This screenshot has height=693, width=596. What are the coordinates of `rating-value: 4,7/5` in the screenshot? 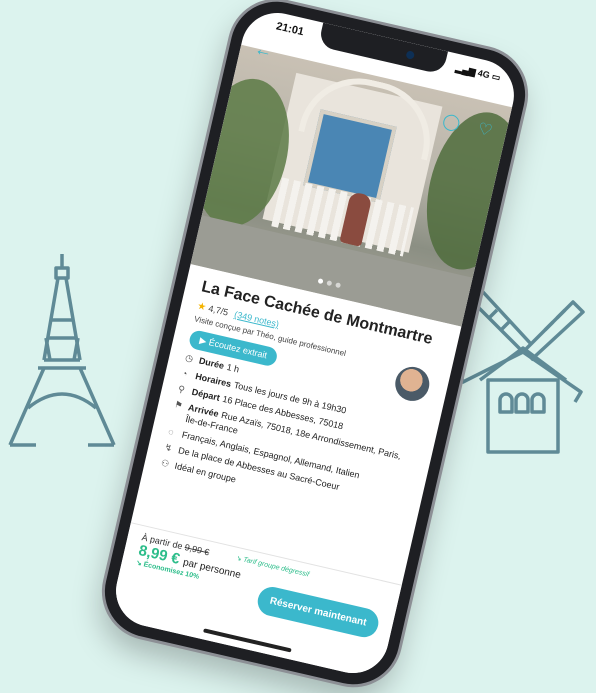 It's located at (218, 310).